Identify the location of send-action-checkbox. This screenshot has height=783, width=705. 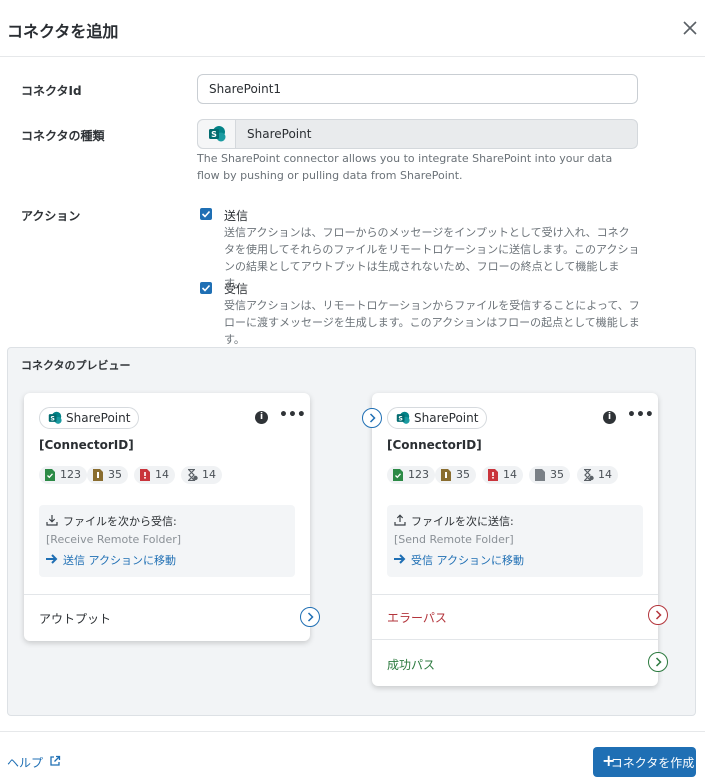
(206, 214).